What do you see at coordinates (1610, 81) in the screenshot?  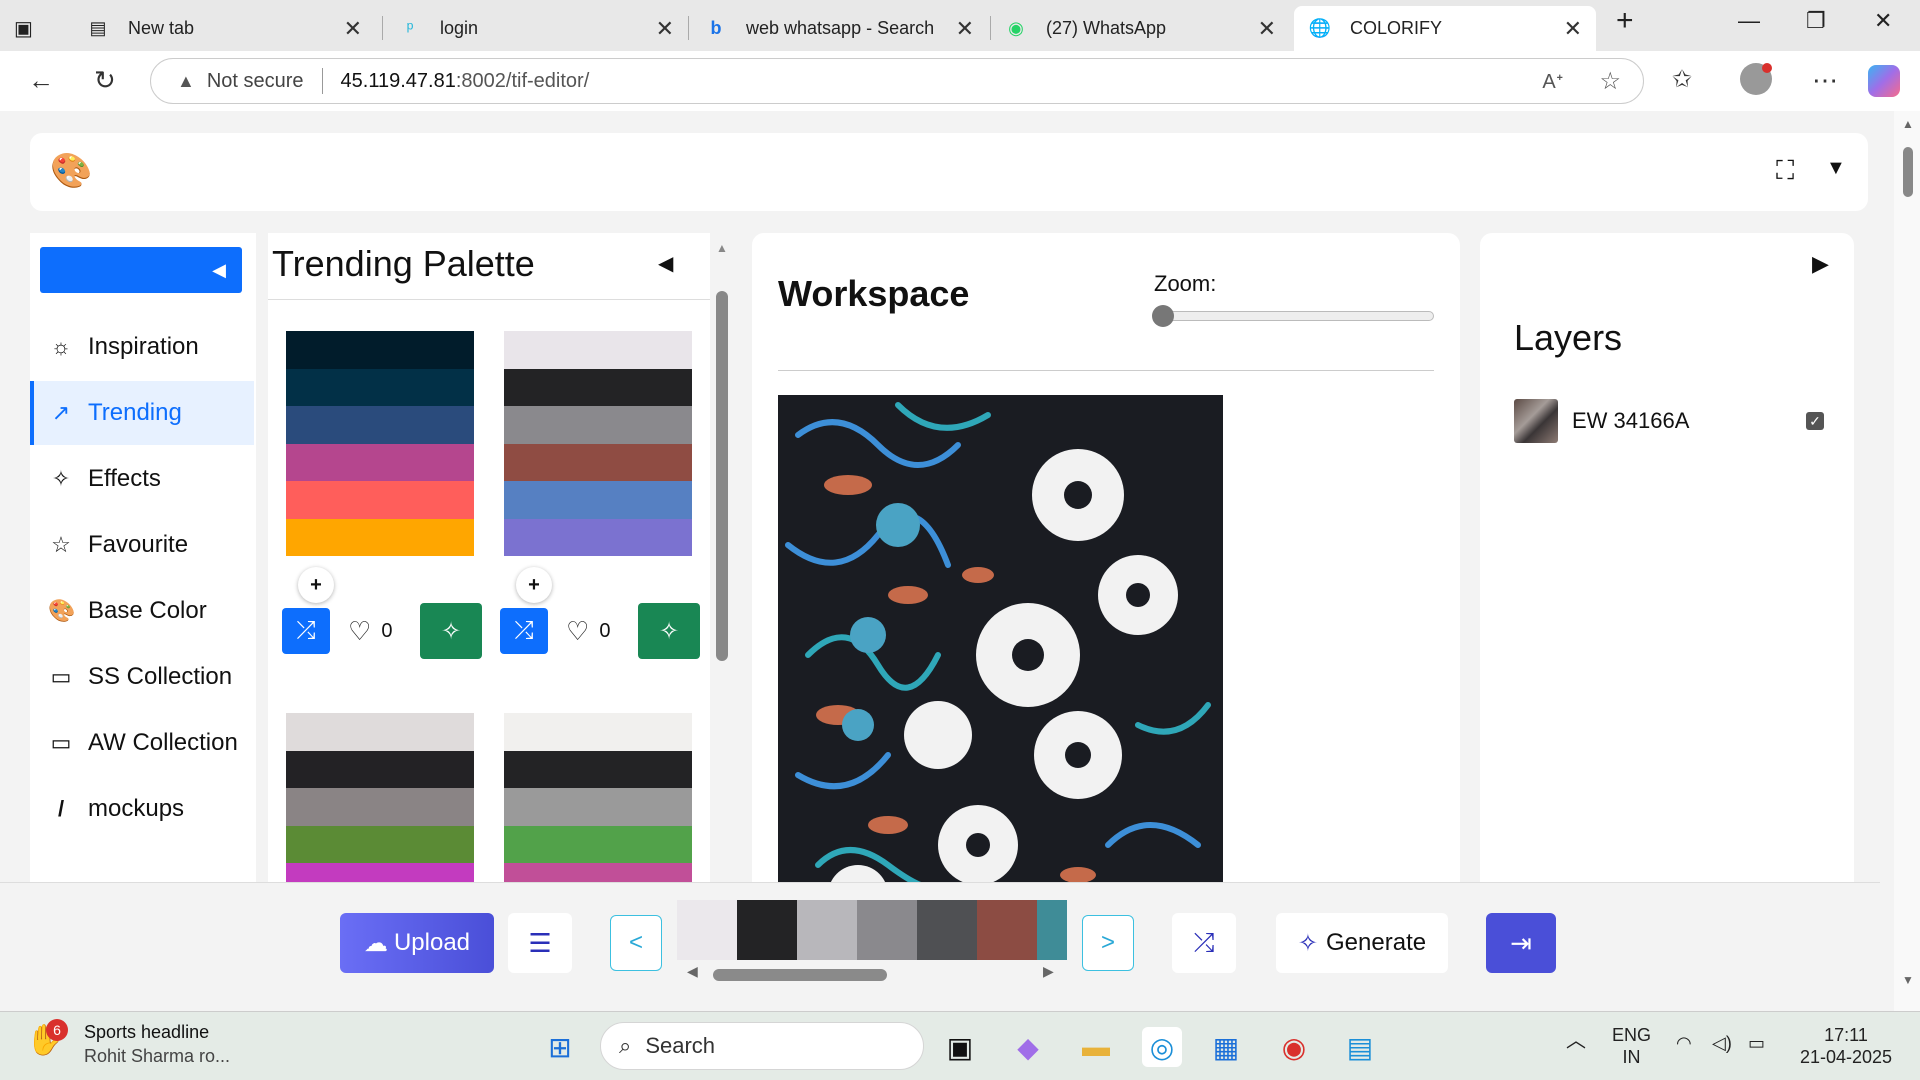 I see `favorite-star-icon: ☆` at bounding box center [1610, 81].